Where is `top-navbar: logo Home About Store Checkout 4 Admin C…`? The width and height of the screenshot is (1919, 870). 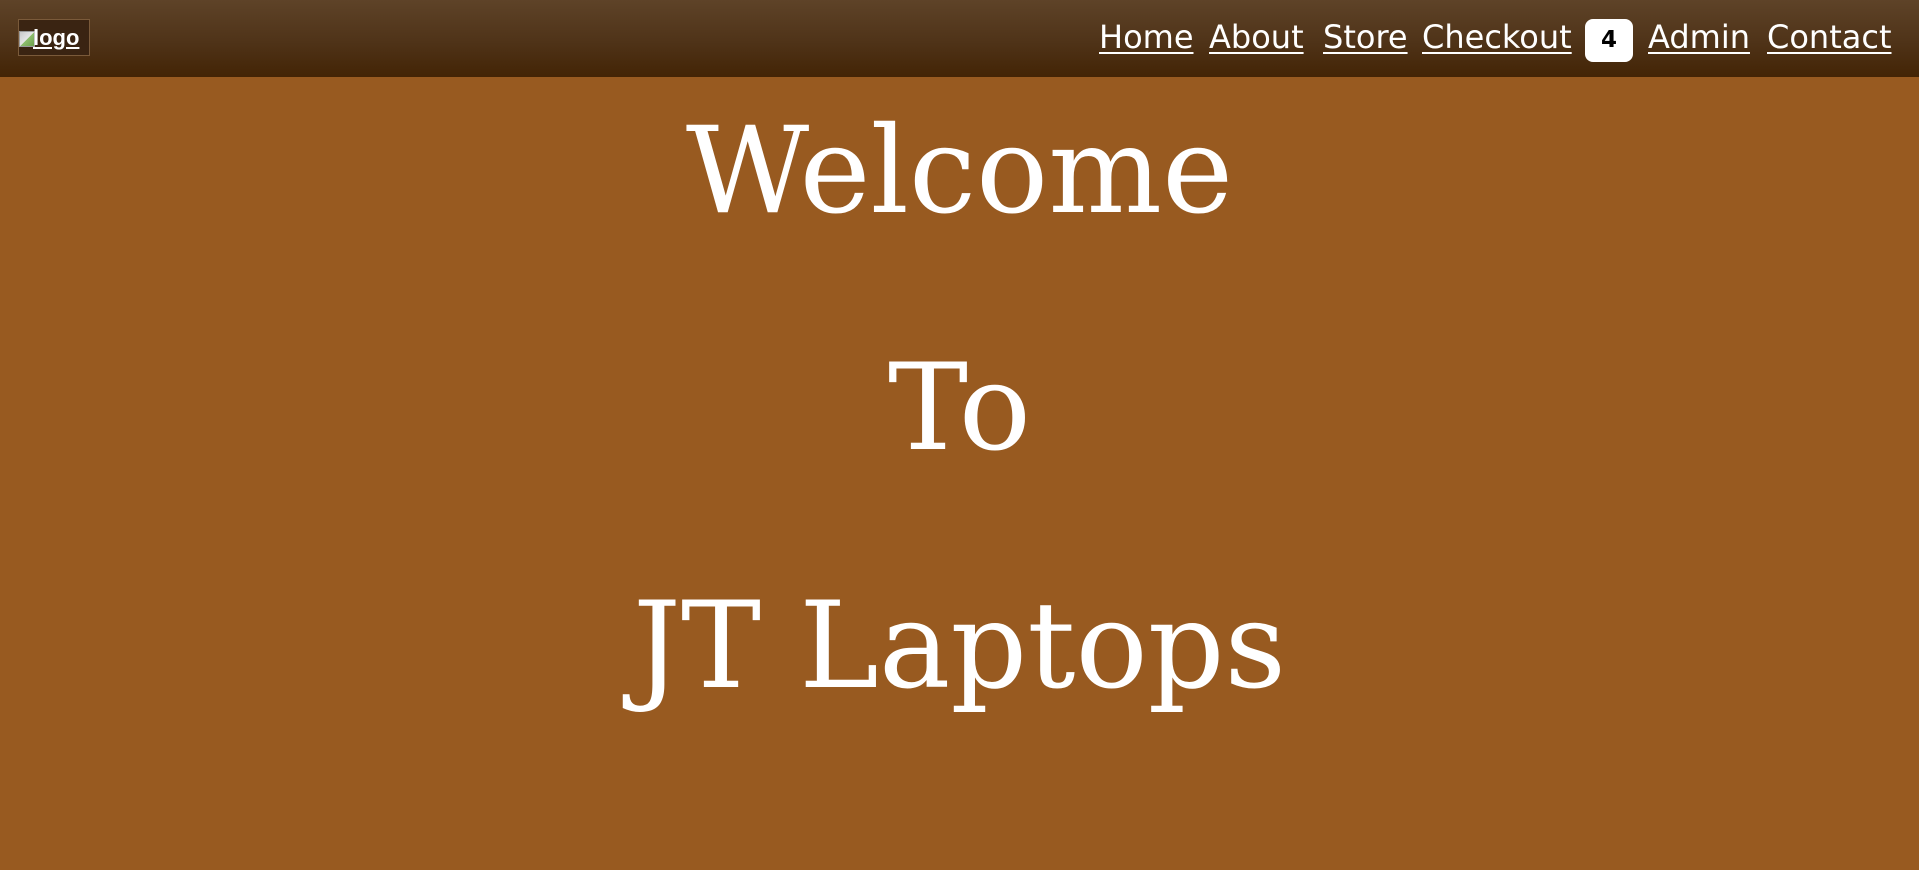
top-navbar: logo Home About Store Checkout 4 Admin C… is located at coordinates (959, 38).